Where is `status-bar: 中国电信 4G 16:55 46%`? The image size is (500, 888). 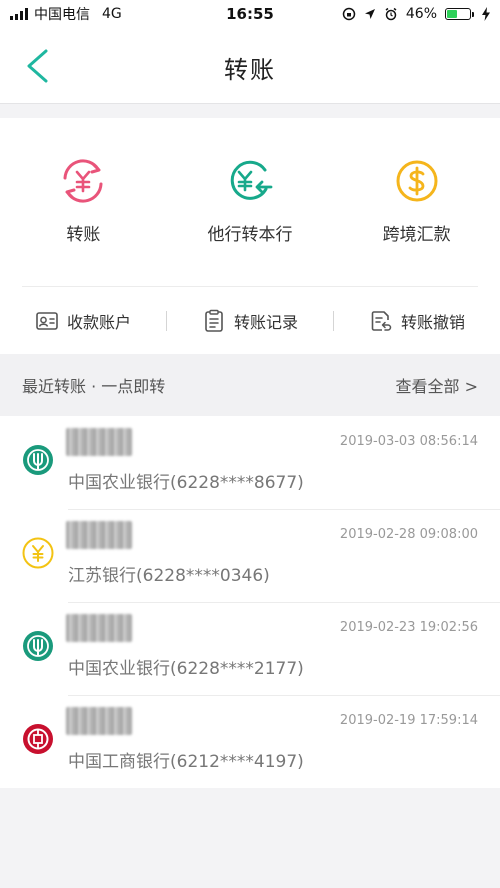 status-bar: 中国电信 4G 16:55 46% is located at coordinates (250, 14).